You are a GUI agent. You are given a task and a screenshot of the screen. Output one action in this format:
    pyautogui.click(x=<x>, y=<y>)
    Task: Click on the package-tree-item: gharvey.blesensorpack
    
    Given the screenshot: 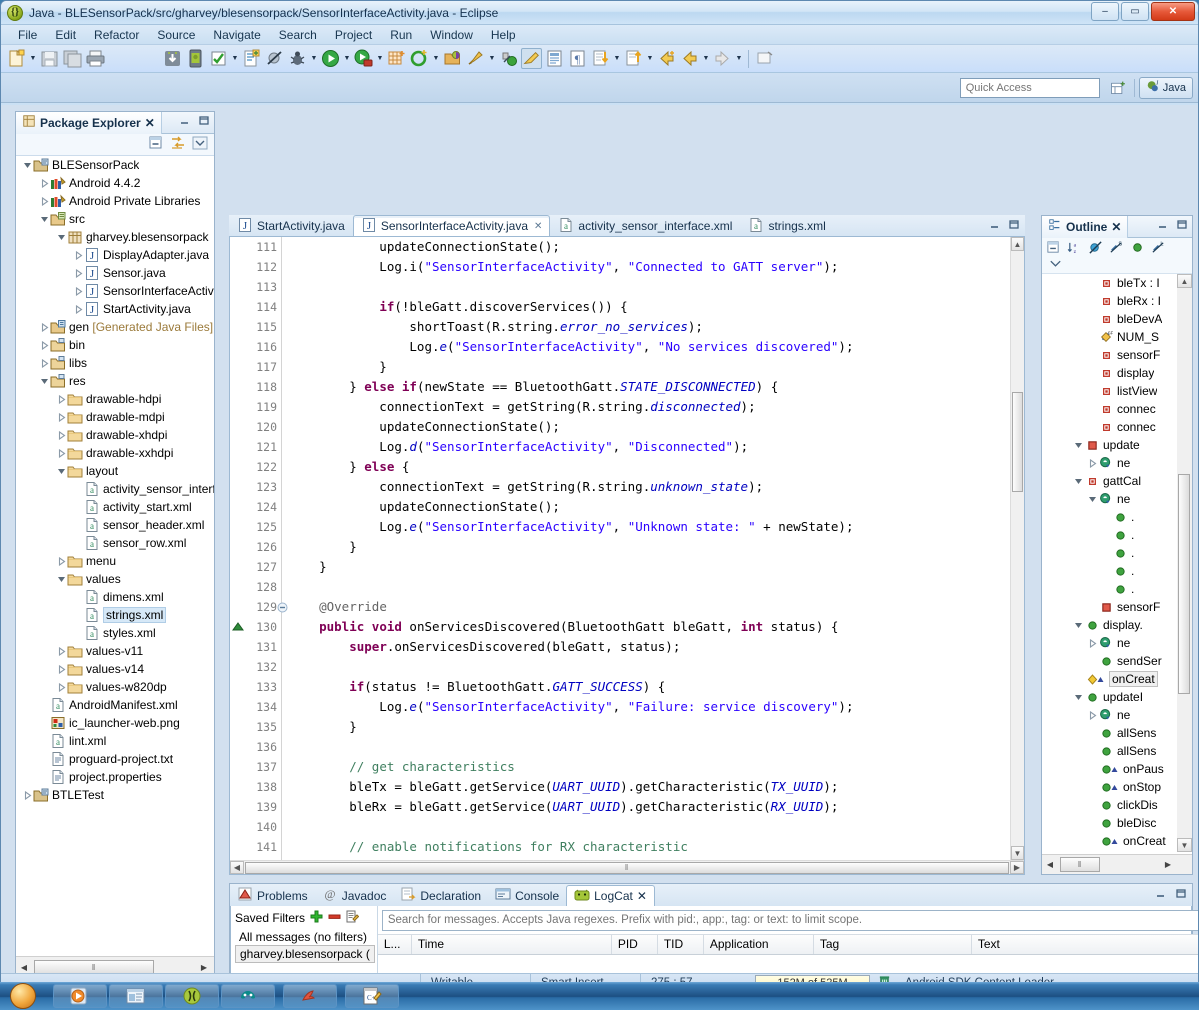 What is the action you would take?
    pyautogui.click(x=115, y=237)
    